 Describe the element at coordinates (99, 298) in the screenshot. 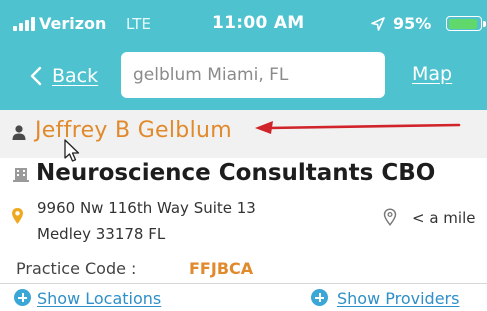

I see `show-locations-link: Show Locations` at that location.